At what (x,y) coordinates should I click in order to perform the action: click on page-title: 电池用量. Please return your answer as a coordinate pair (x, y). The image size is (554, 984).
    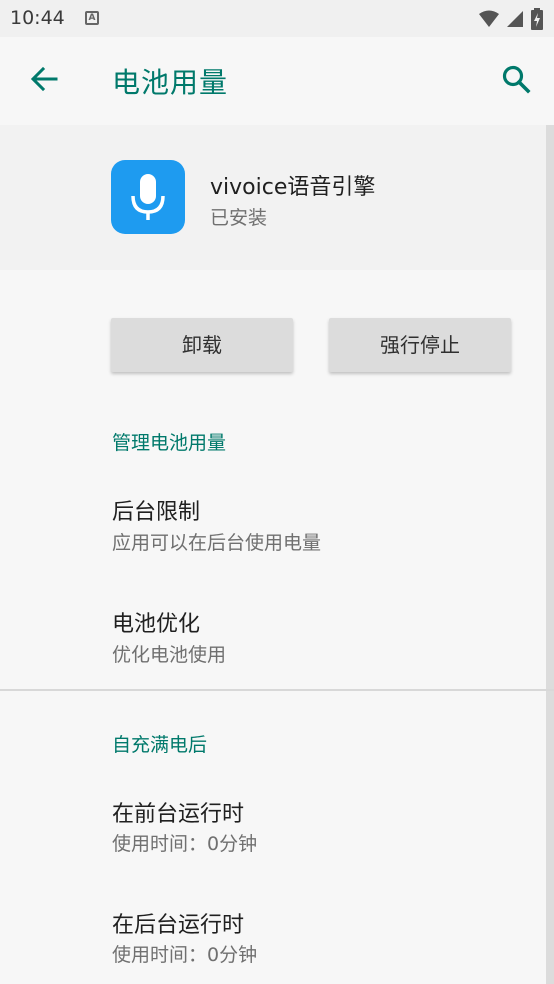
    Looking at the image, I should click on (170, 82).